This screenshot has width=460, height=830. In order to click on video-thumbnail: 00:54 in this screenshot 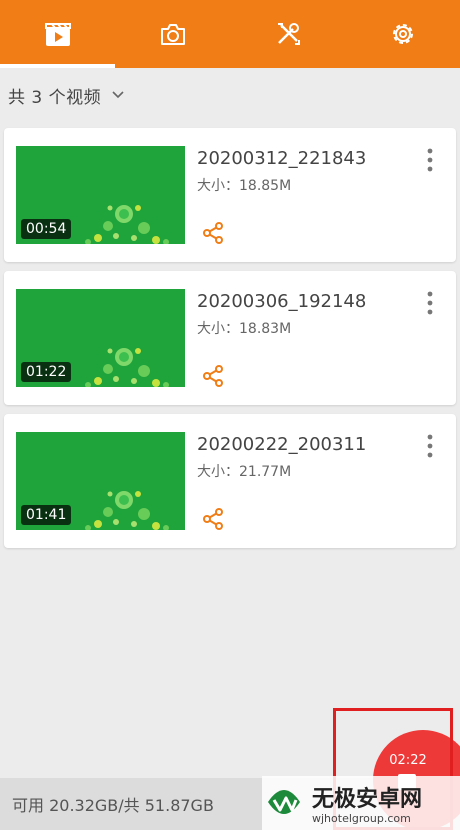, I will do `click(100, 195)`.